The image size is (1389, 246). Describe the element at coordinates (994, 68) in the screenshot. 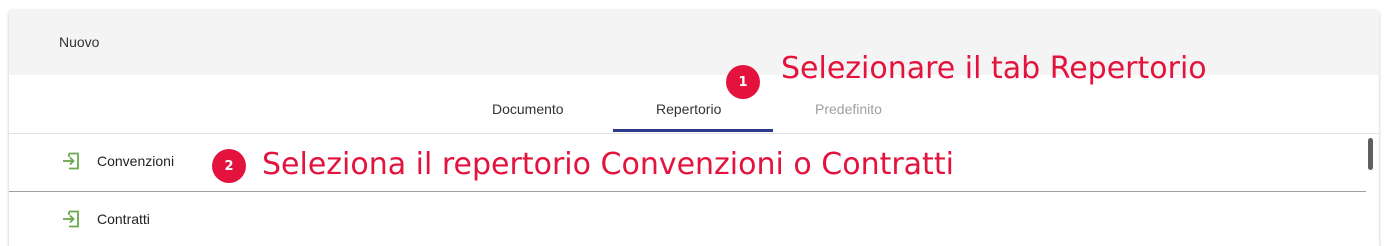

I see `callout-select-tab: Selezionare il tab Repertorio` at that location.